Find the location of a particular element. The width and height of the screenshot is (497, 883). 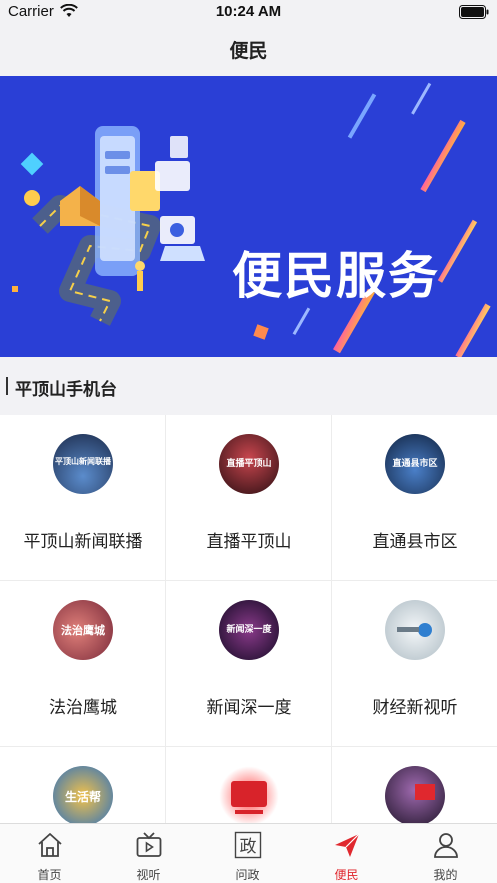

thumbnail-caption: 生活帮 is located at coordinates (82, 797).